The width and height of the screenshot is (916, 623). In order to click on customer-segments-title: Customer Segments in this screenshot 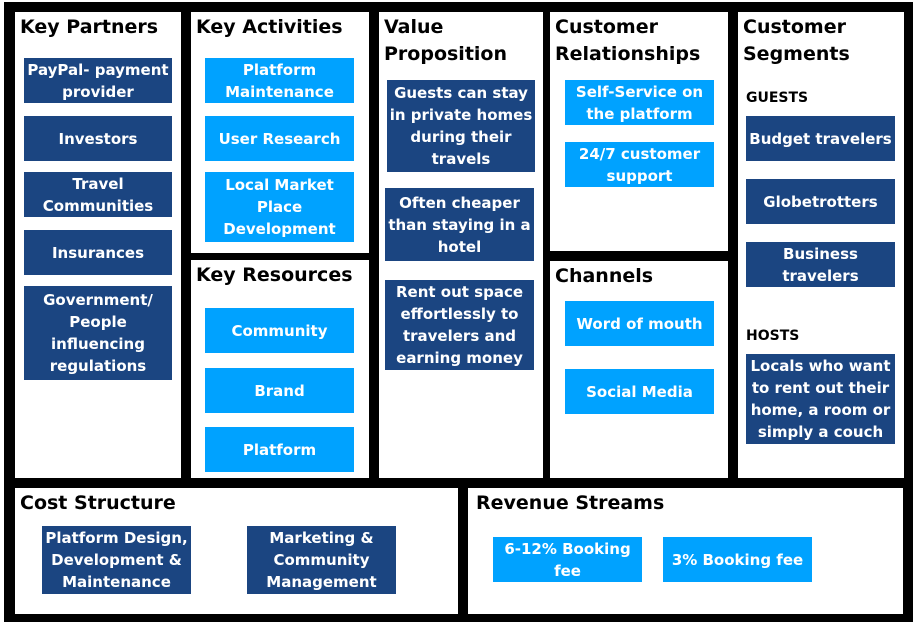, I will do `click(796, 40)`.